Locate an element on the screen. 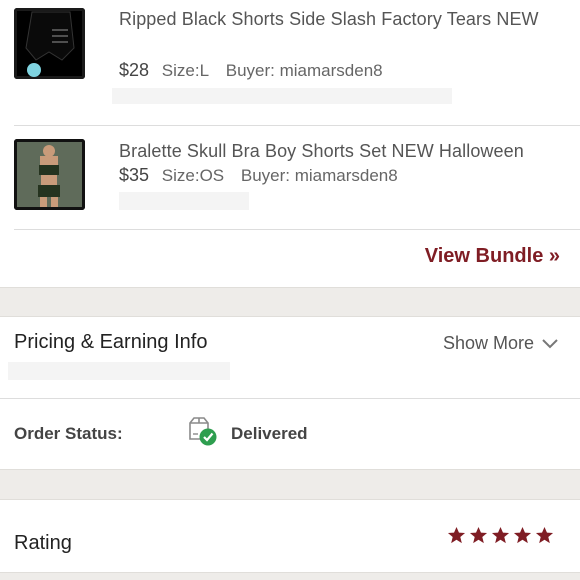  rating-stars is located at coordinates (500, 535).